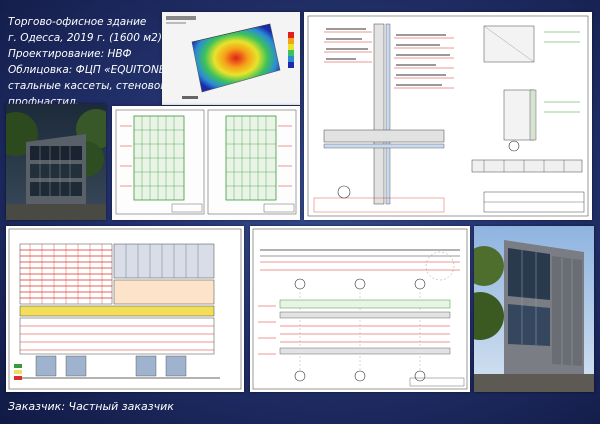 This screenshot has width=600, height=424. What do you see at coordinates (534, 309) in the screenshot?
I see `building-photo-right` at bounding box center [534, 309].